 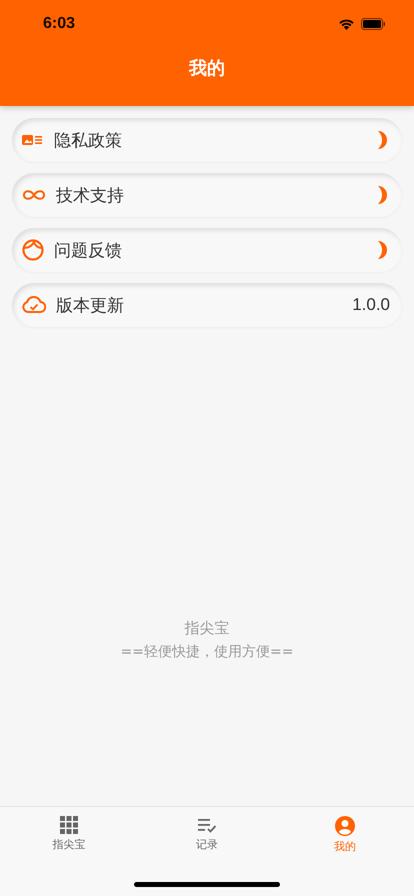 I want to click on status-time: 6:03, so click(x=59, y=24).